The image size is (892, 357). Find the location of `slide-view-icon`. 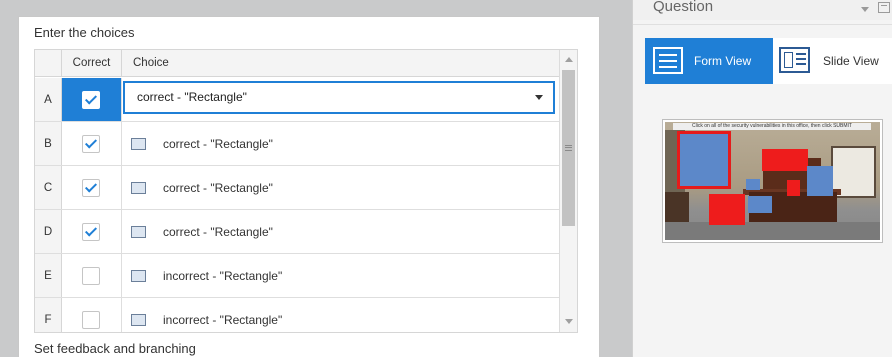

slide-view-icon is located at coordinates (794, 60).